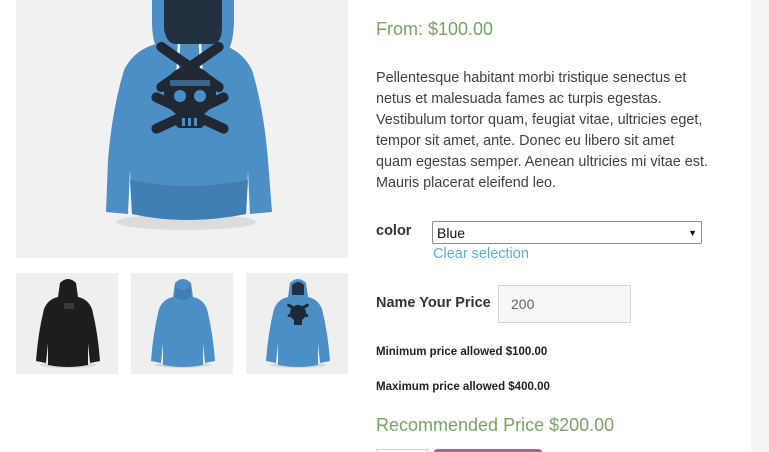 The height and width of the screenshot is (452, 769). What do you see at coordinates (67, 323) in the screenshot?
I see `gallery-thumbnail-black-hoodie` at bounding box center [67, 323].